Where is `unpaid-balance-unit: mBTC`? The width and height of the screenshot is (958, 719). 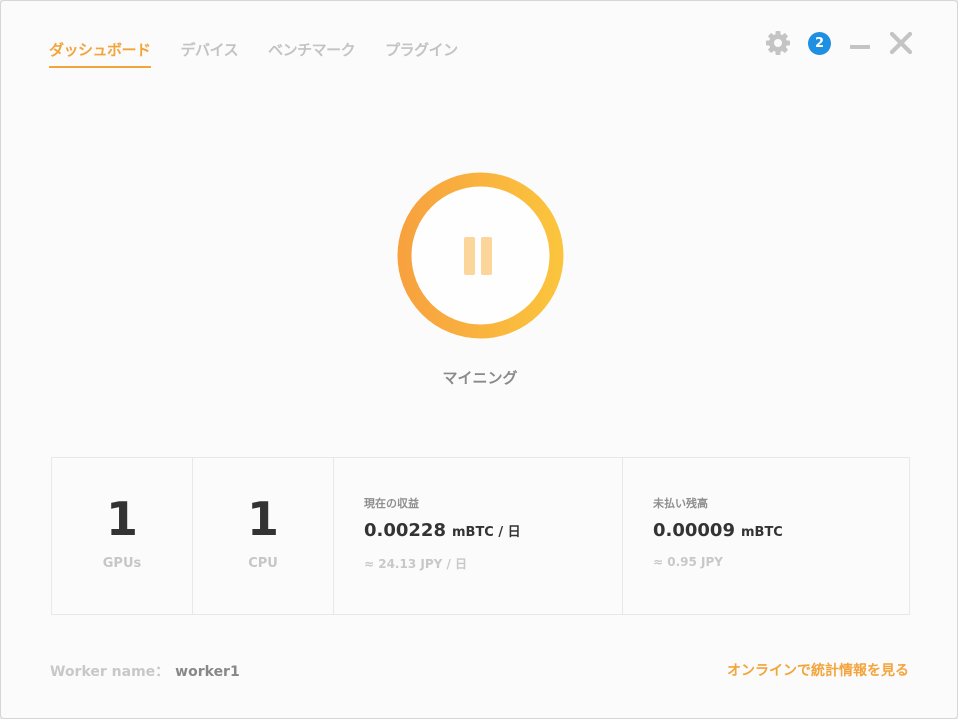 unpaid-balance-unit: mBTC is located at coordinates (761, 532).